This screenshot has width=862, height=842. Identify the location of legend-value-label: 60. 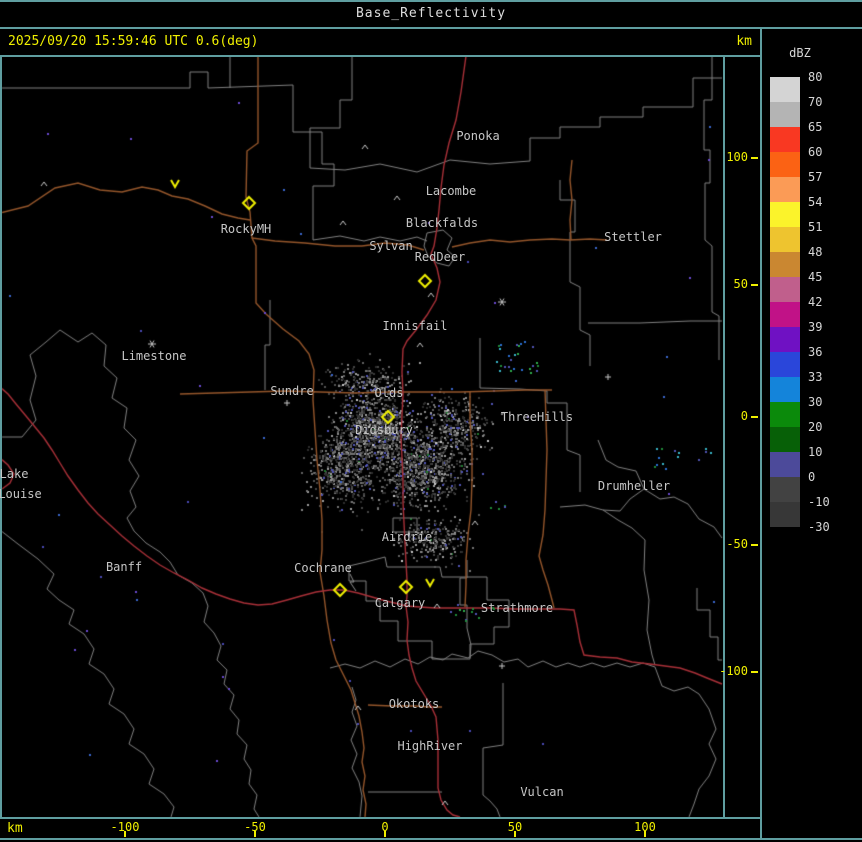
(815, 152).